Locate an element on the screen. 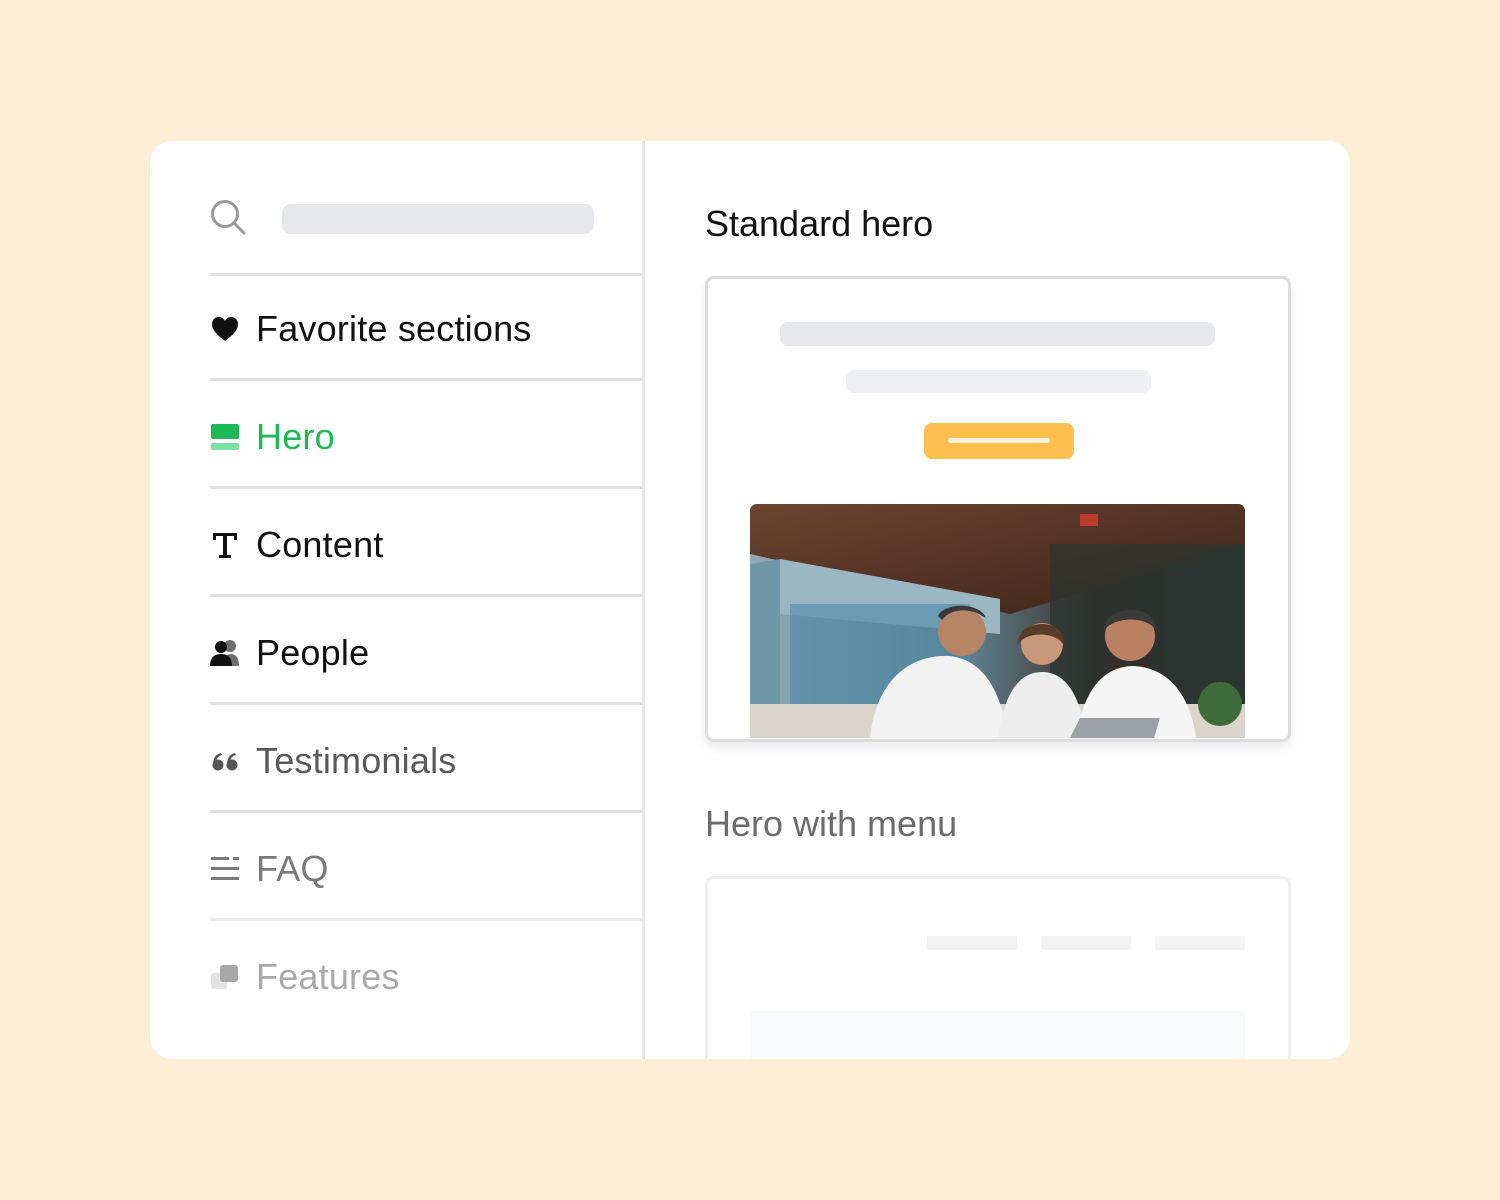  cta-button-placeholder is located at coordinates (999, 441).